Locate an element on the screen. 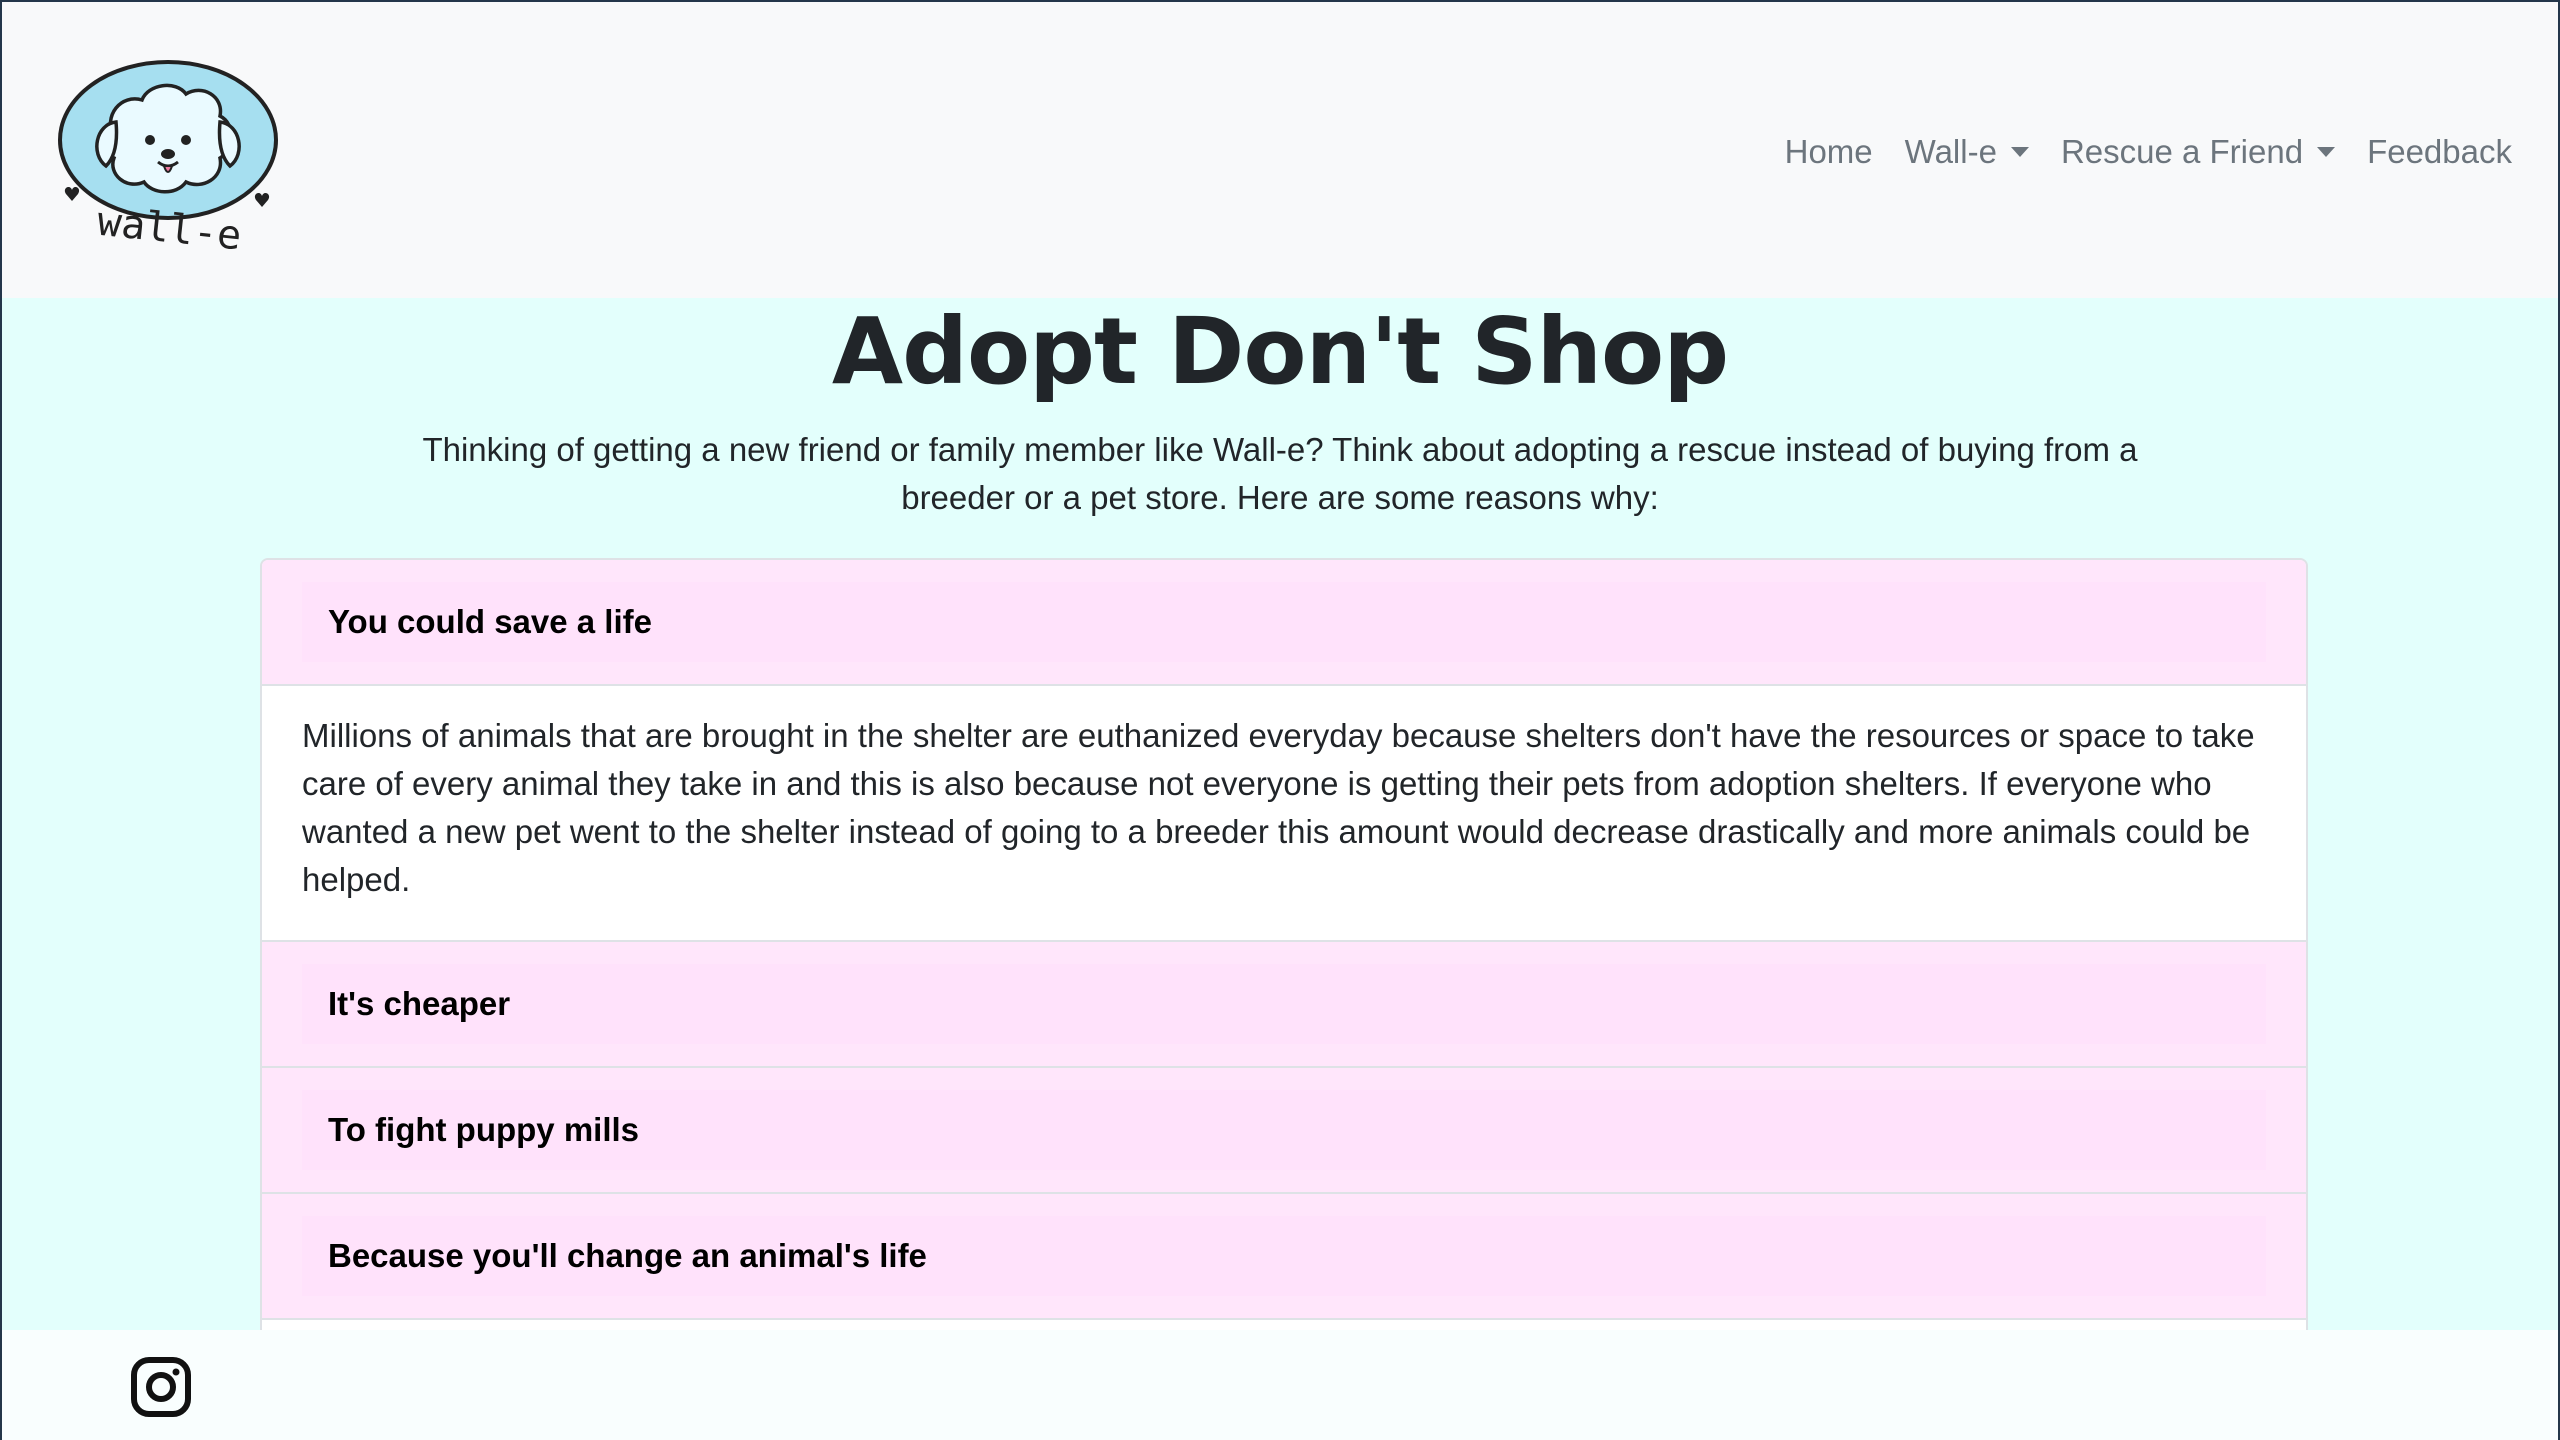 This screenshot has width=2560, height=1440. accordion-title: Because you'll change an animal's life is located at coordinates (627, 1255).